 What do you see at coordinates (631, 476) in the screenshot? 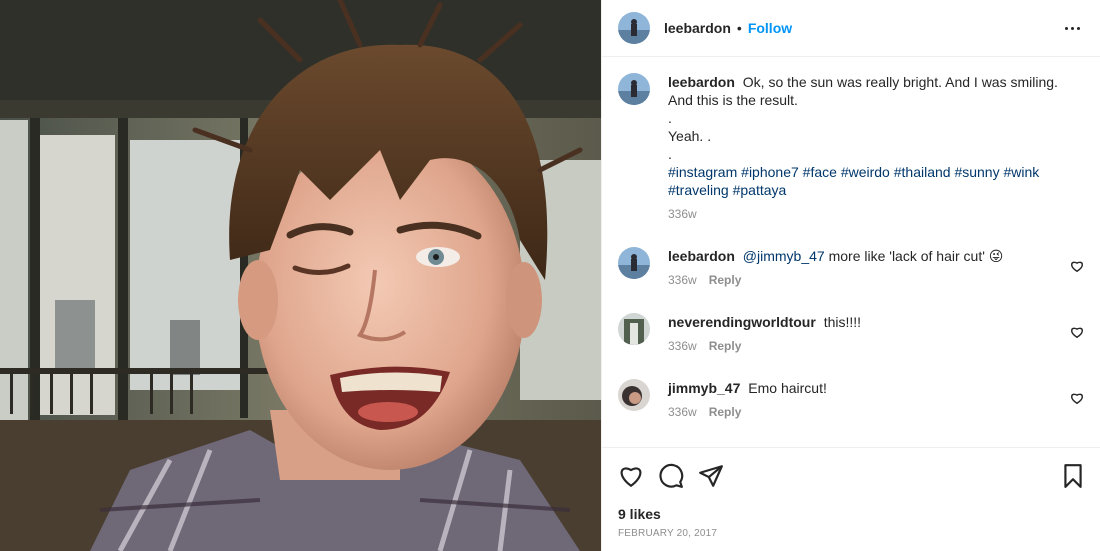
I see `heart-icon` at bounding box center [631, 476].